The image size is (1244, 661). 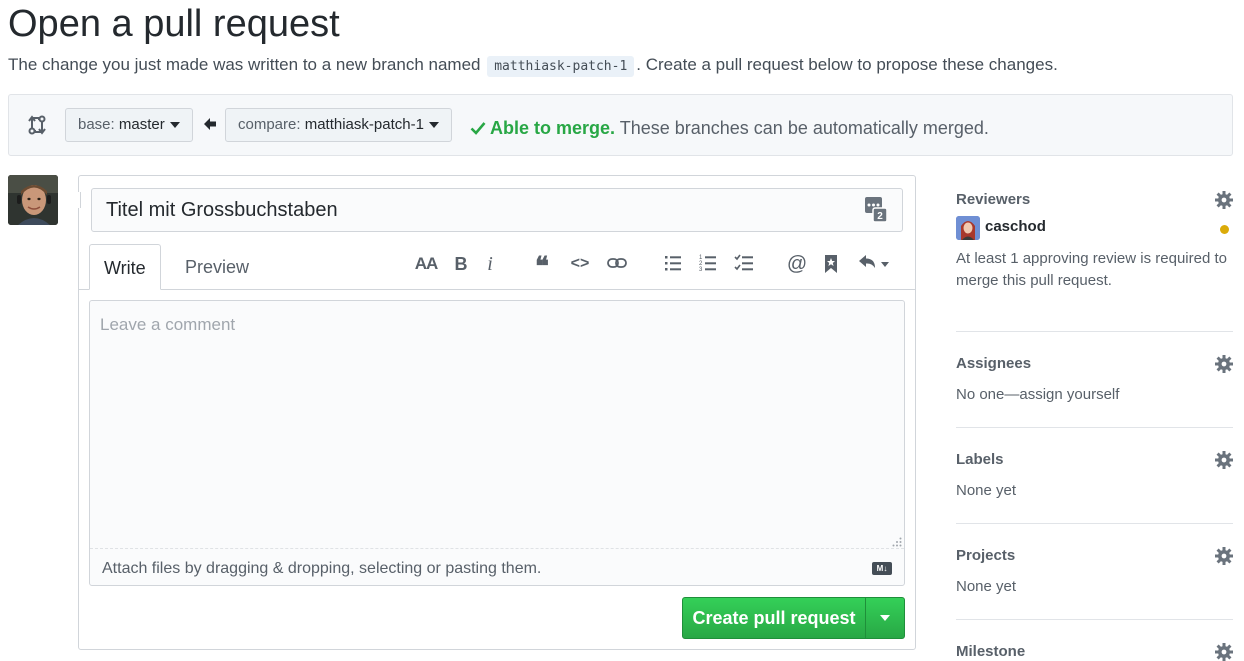 I want to click on form-notch, so click(x=79, y=200).